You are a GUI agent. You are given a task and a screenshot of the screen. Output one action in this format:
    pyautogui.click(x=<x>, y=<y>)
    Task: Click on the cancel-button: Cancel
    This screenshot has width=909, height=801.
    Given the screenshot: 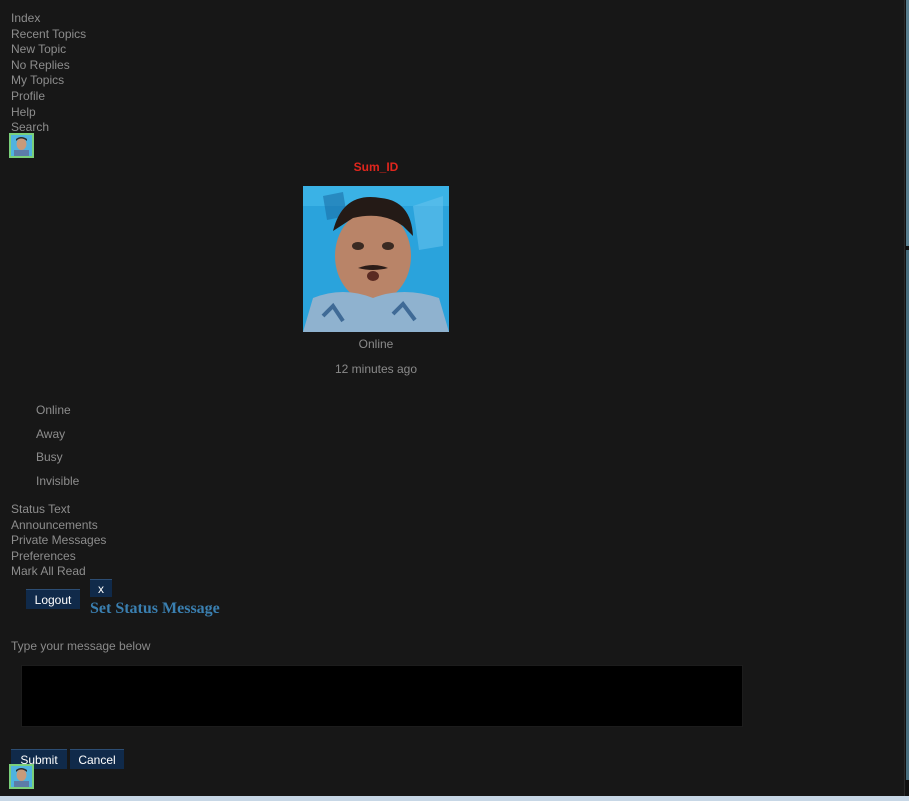 What is the action you would take?
    pyautogui.click(x=97, y=759)
    